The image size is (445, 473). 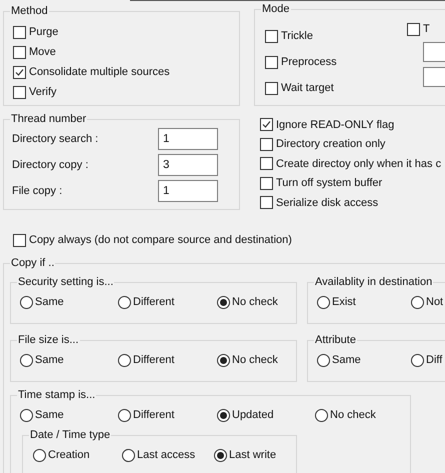 I want to click on checkbox-label: Verify, so click(x=43, y=92).